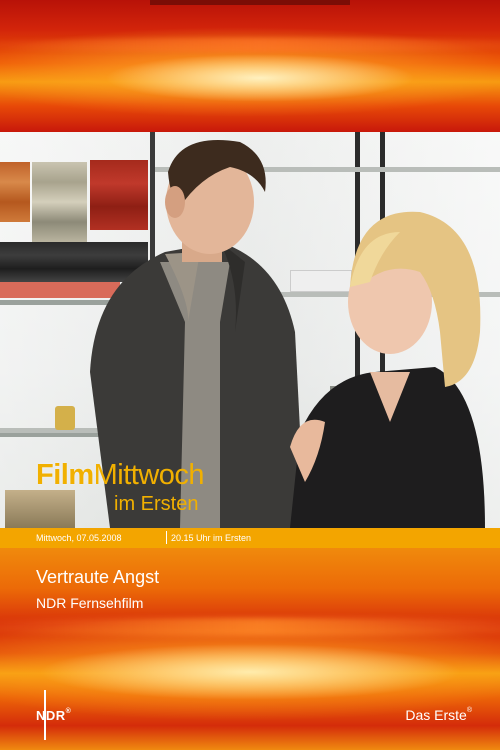  Describe the element at coordinates (65, 475) in the screenshot. I see `logo-film-text: Film` at that location.